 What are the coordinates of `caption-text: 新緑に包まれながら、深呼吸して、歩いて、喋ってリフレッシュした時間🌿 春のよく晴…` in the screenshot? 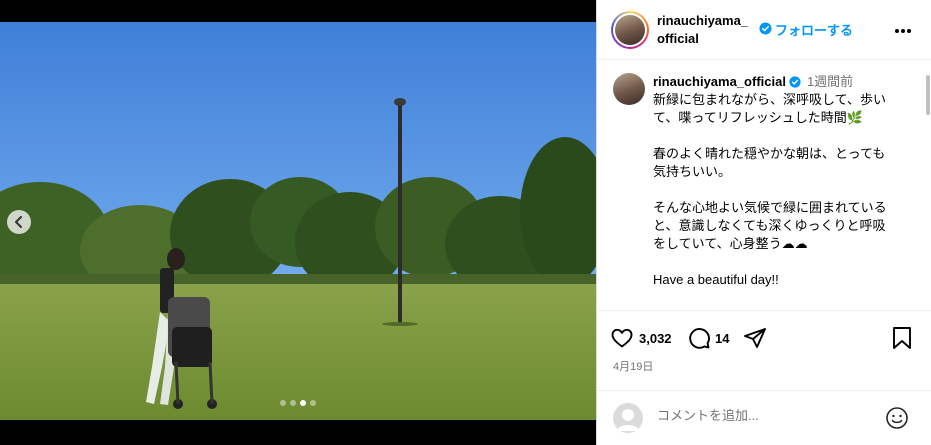 It's located at (775, 199).